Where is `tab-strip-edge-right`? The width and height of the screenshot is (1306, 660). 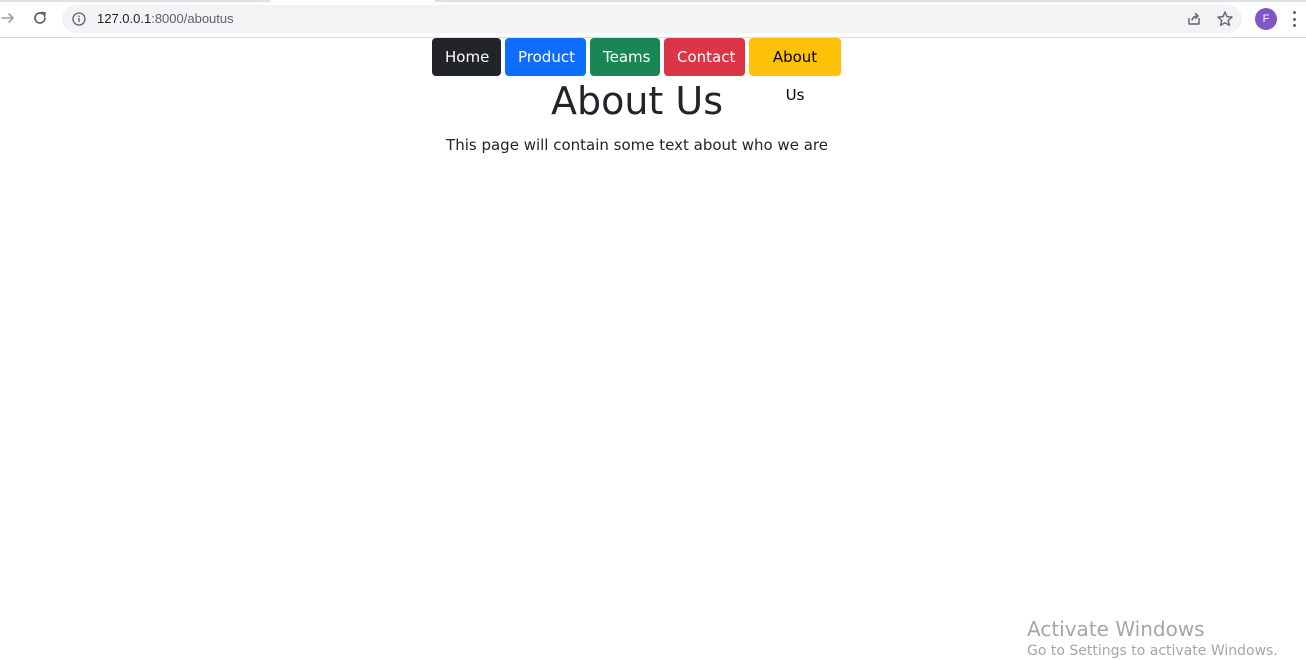 tab-strip-edge-right is located at coordinates (870, 1).